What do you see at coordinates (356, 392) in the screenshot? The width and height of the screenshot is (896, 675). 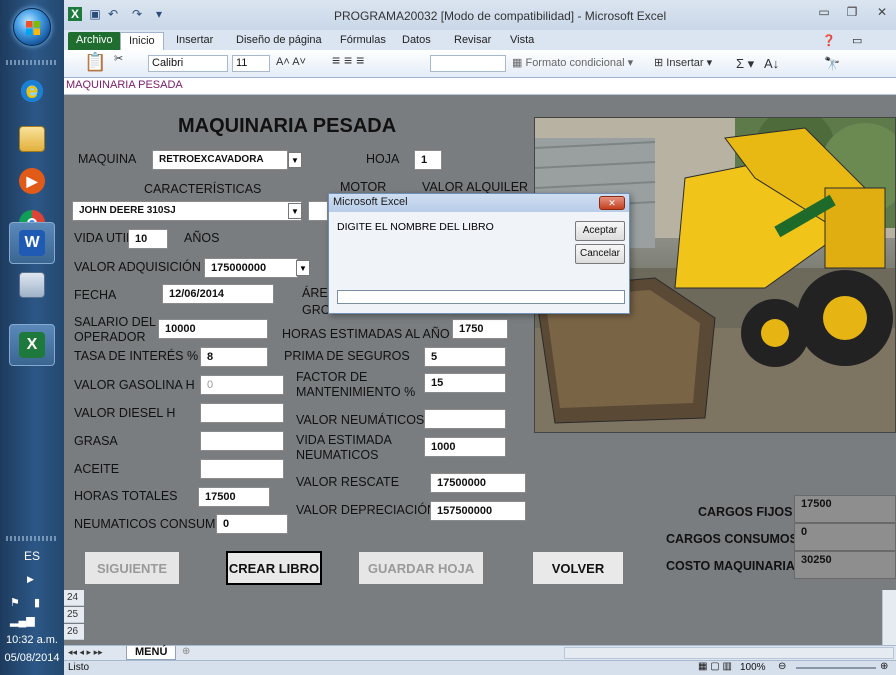 I see `factor-label-line2: MANTENIMIENTO %` at bounding box center [356, 392].